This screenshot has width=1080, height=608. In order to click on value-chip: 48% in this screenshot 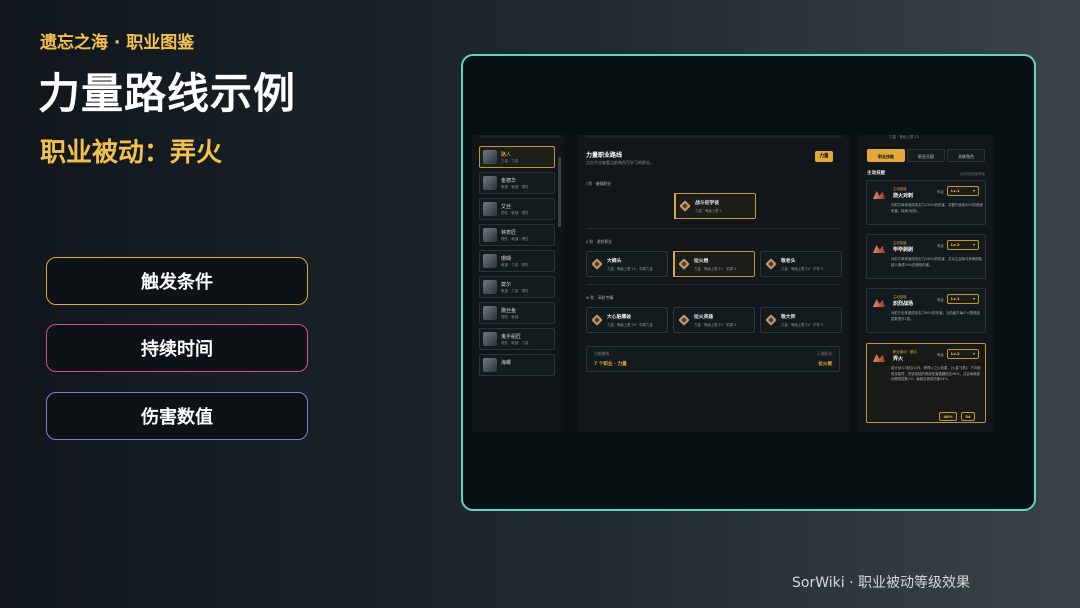, I will do `click(948, 416)`.